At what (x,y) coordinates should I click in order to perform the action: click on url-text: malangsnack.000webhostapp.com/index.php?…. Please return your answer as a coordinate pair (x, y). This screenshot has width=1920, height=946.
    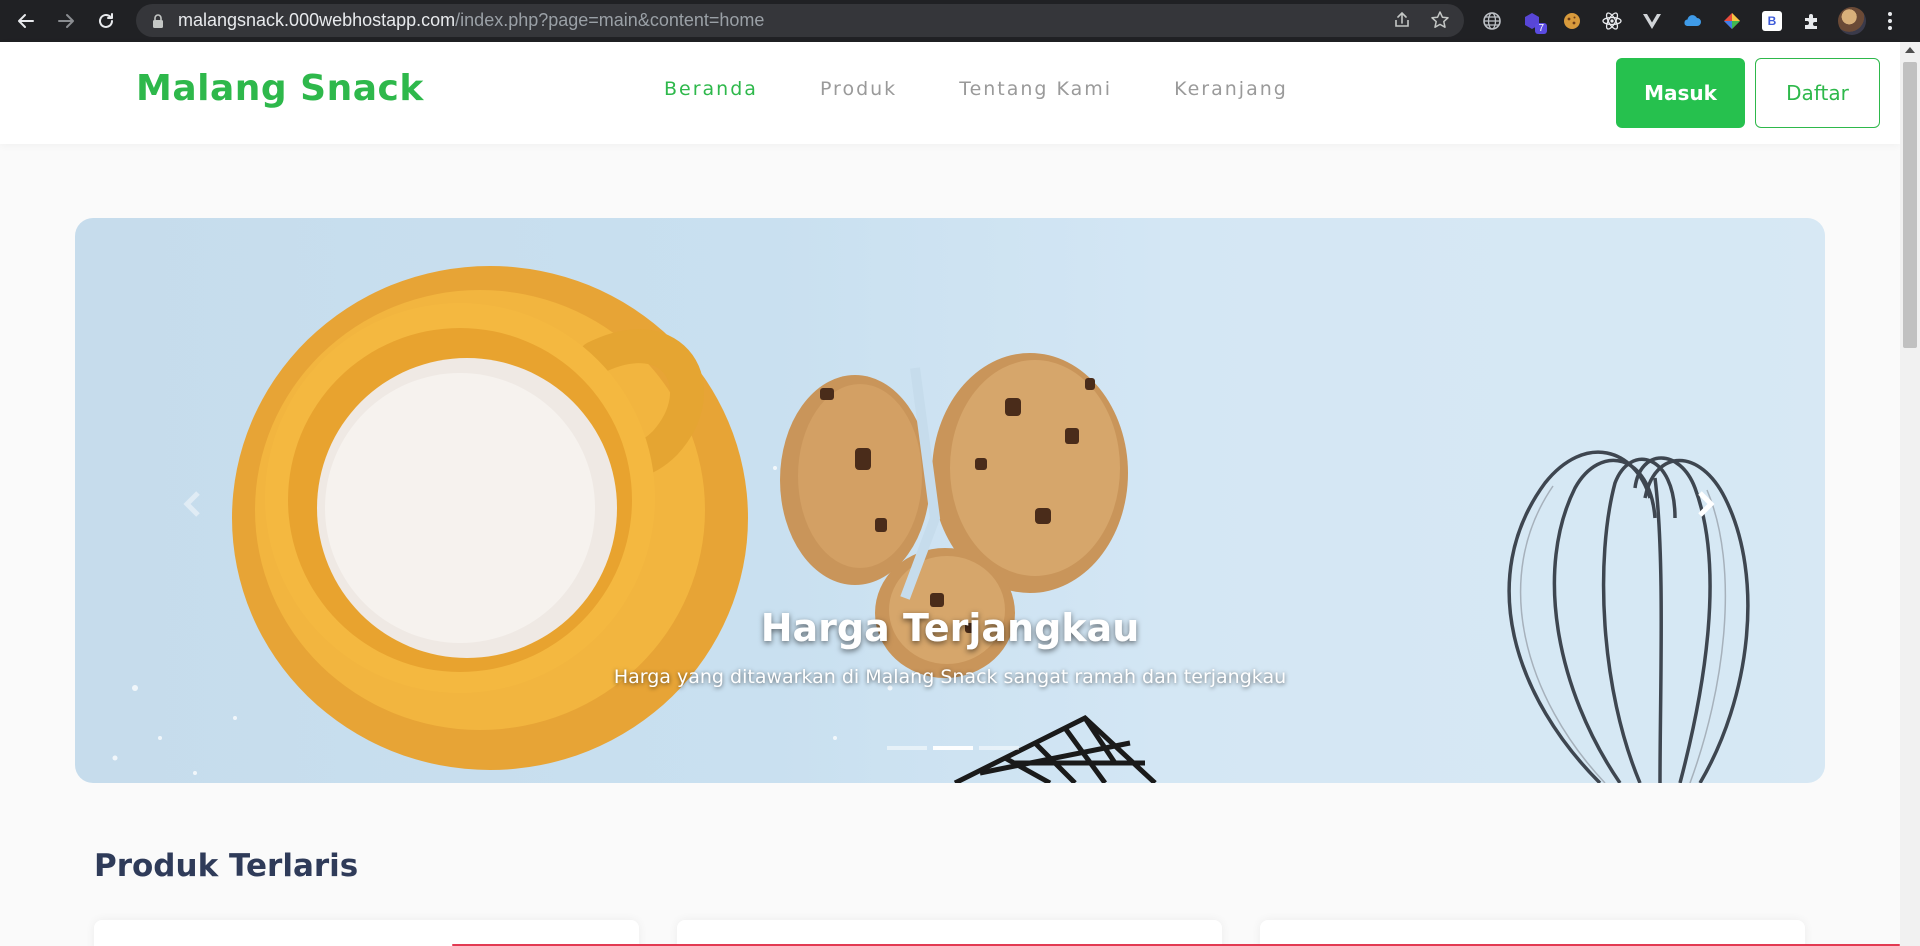
    Looking at the image, I should click on (471, 20).